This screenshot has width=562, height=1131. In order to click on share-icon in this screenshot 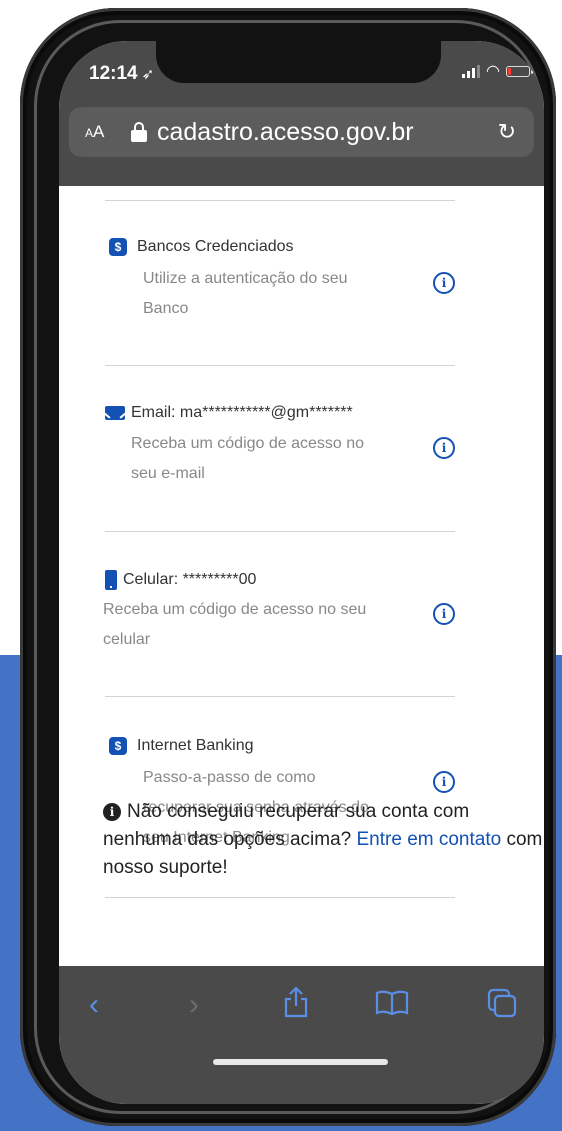, I will do `click(296, 1006)`.